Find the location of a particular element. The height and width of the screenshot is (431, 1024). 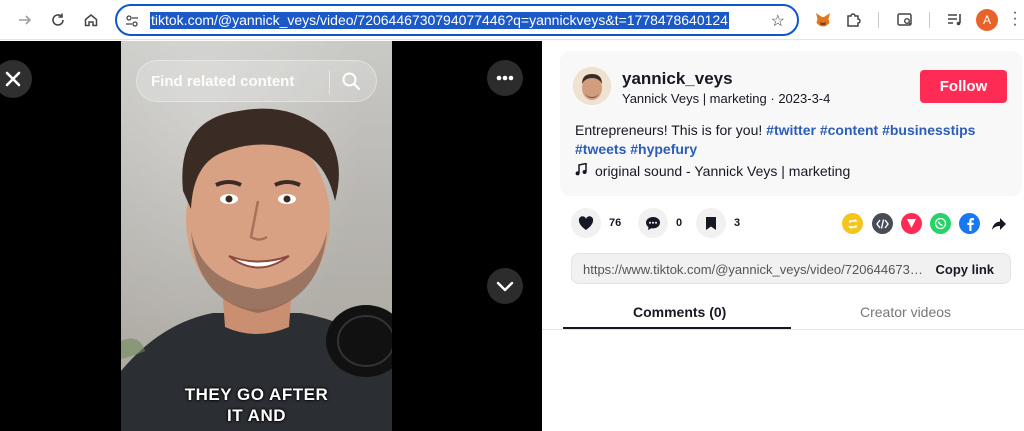

facebook-share-button is located at coordinates (969, 223).